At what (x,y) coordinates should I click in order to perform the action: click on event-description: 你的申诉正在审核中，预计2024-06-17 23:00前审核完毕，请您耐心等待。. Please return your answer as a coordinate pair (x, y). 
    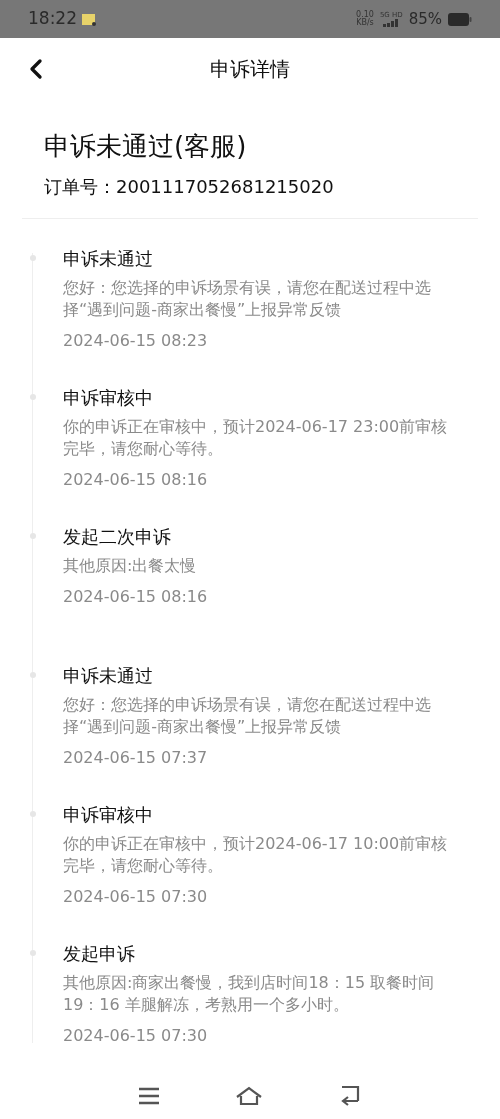
    Looking at the image, I should click on (256, 437).